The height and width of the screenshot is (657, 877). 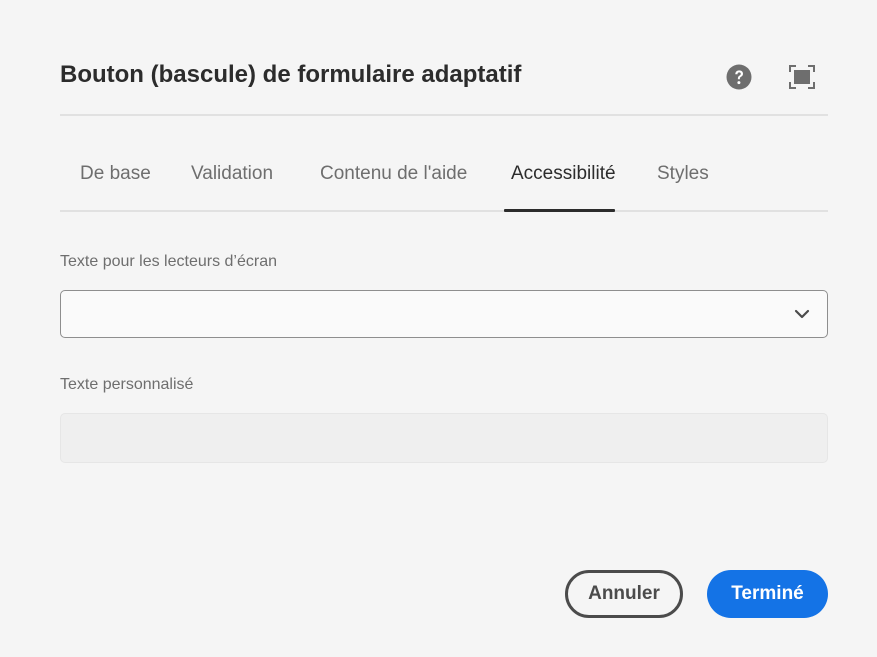 What do you see at coordinates (802, 77) in the screenshot?
I see `fullscreen-icon` at bounding box center [802, 77].